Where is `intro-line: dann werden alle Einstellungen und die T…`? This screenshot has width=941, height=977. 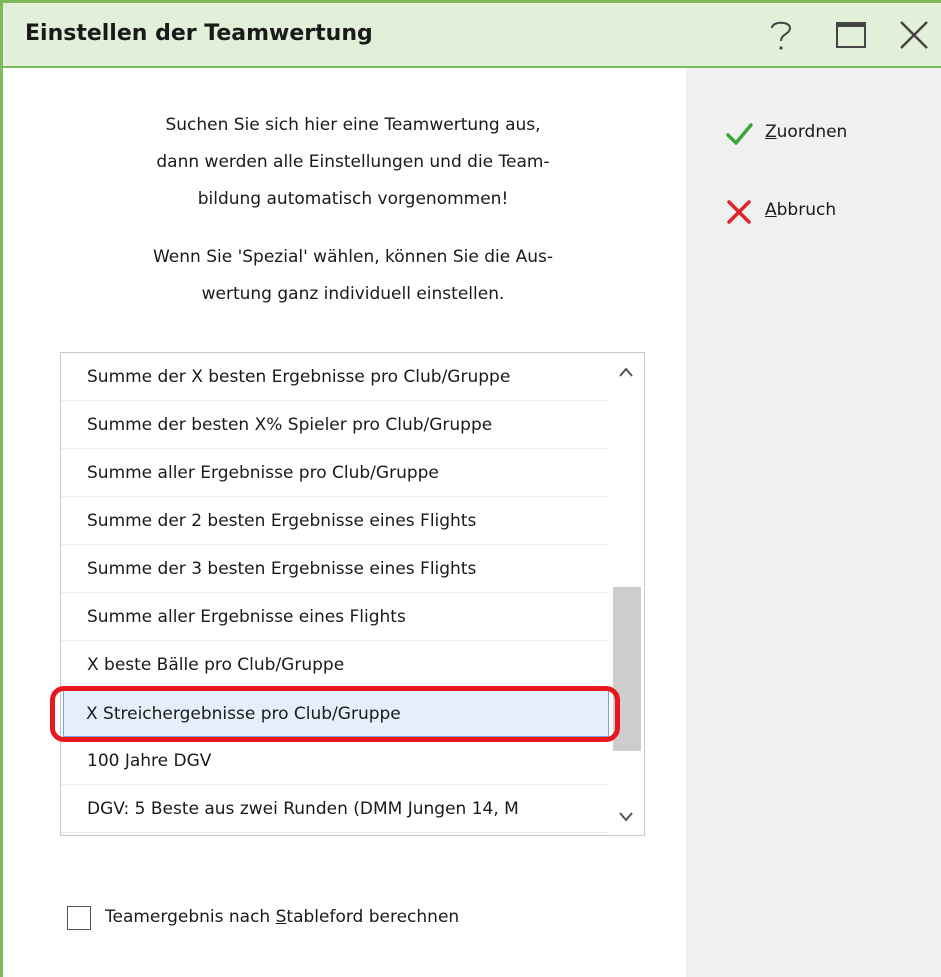
intro-line: dann werden alle Einstellungen und die T… is located at coordinates (353, 162).